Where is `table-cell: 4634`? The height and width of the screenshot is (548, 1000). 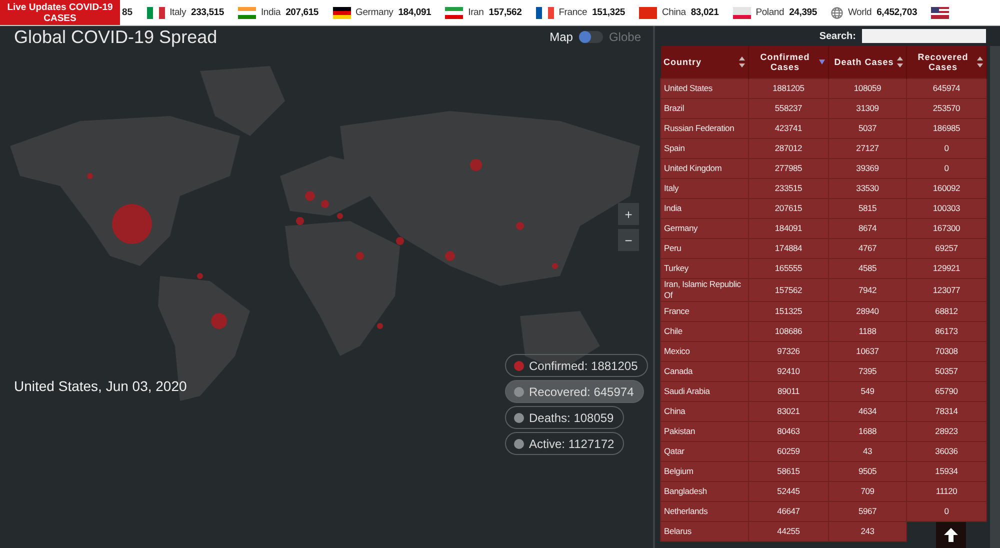
table-cell: 4634 is located at coordinates (867, 412).